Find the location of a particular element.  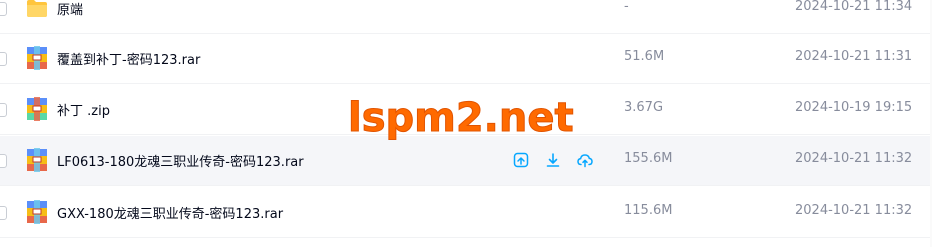

download-icon is located at coordinates (553, 160).